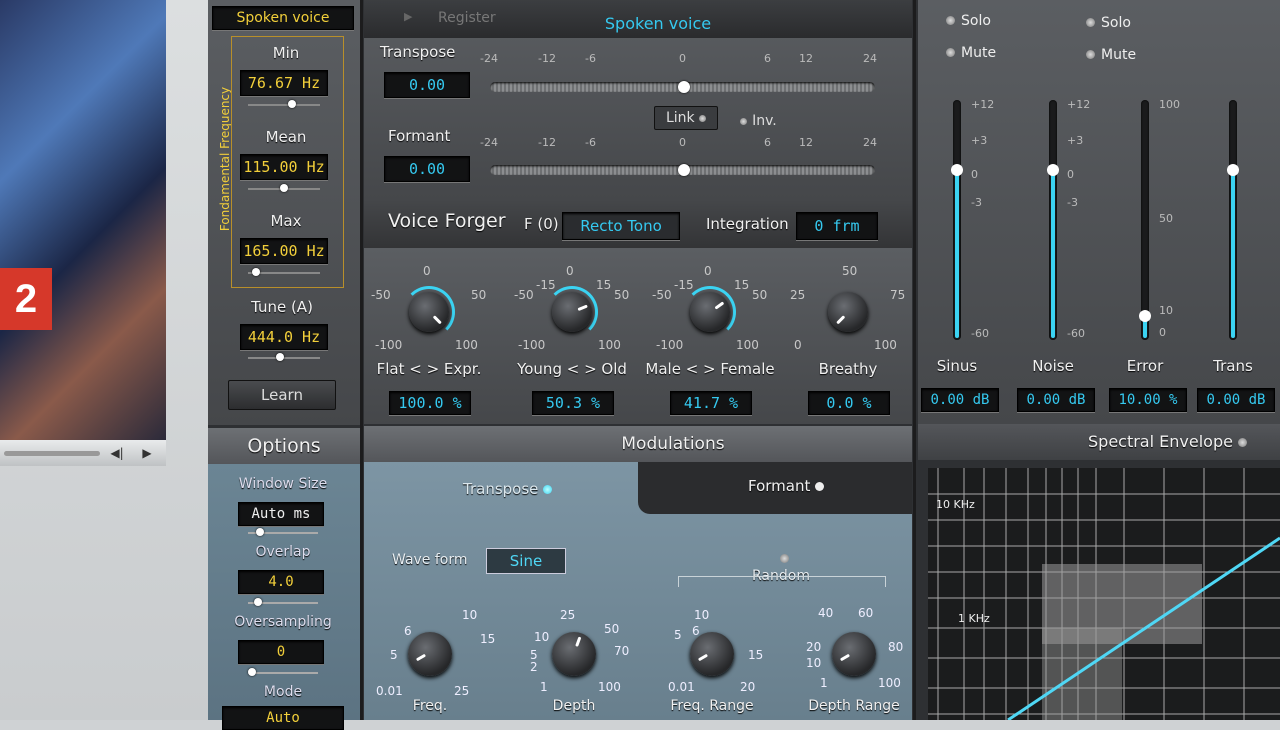  I want to click on tune-label: Tune (A), so click(282, 307).